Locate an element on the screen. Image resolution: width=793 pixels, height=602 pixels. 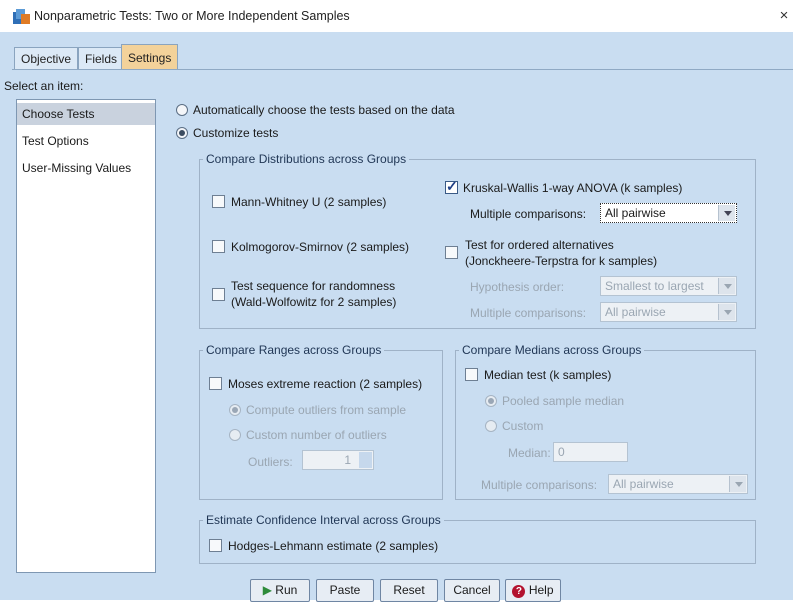
hypothesis-order-label: Hypothesis order: is located at coordinates (517, 287).